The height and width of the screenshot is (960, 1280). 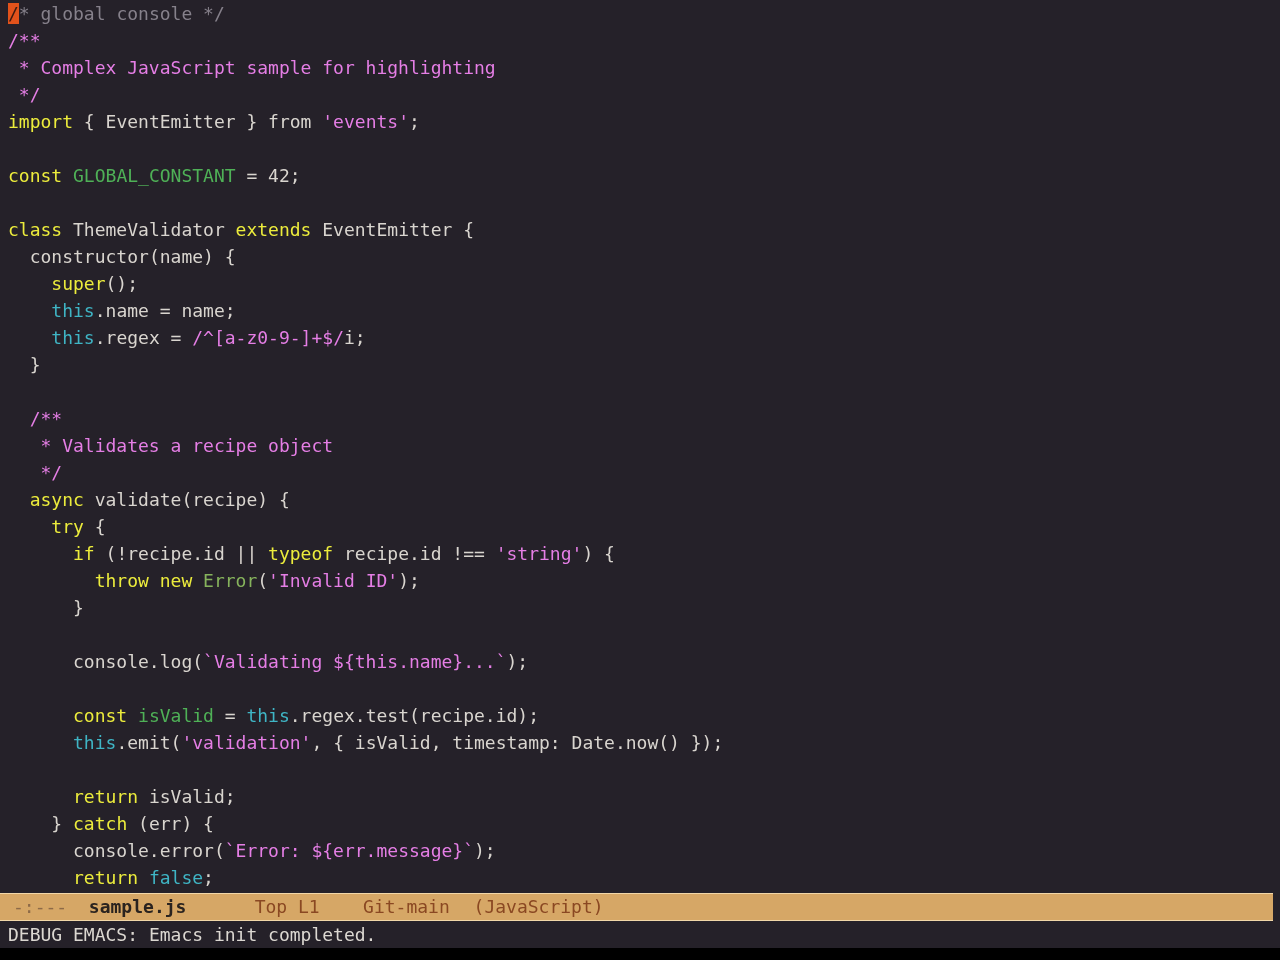 What do you see at coordinates (284, 851) in the screenshot?
I see `code-line: console.error(`Error: ${err.message}`);` at bounding box center [284, 851].